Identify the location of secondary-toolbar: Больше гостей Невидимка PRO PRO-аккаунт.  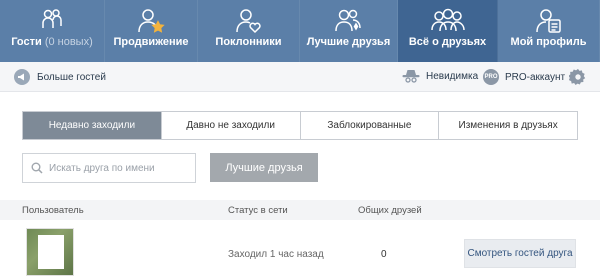
(300, 77).